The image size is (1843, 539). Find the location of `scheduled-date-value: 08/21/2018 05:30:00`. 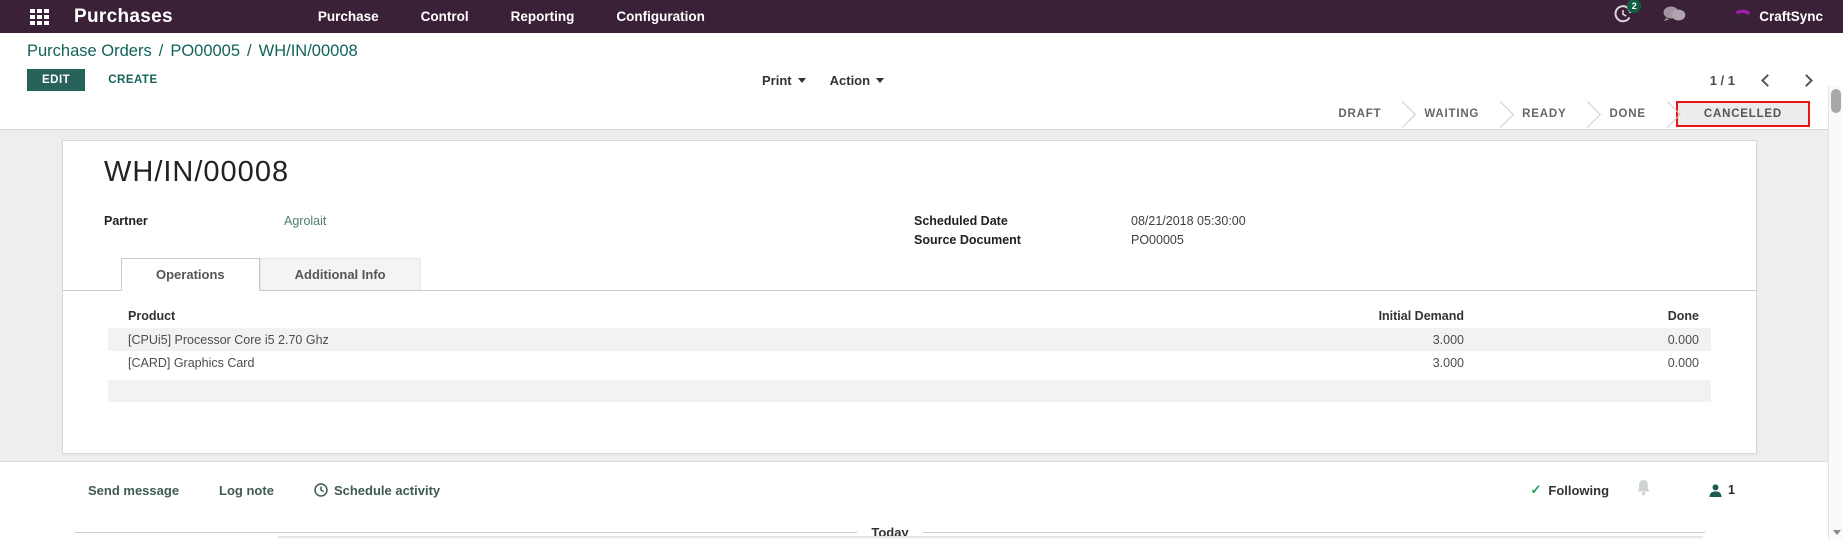

scheduled-date-value: 08/21/2018 05:30:00 is located at coordinates (1188, 221).